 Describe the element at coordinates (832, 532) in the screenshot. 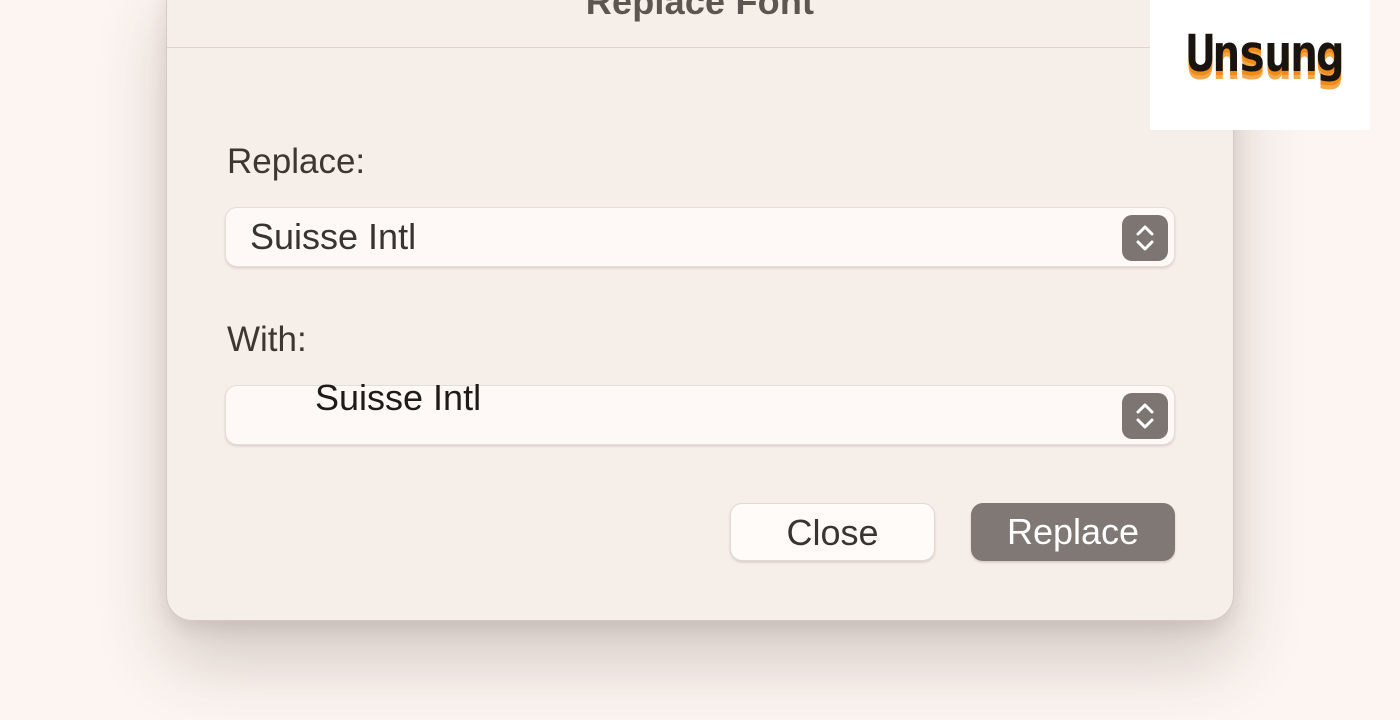

I see `close-button: Close` at that location.